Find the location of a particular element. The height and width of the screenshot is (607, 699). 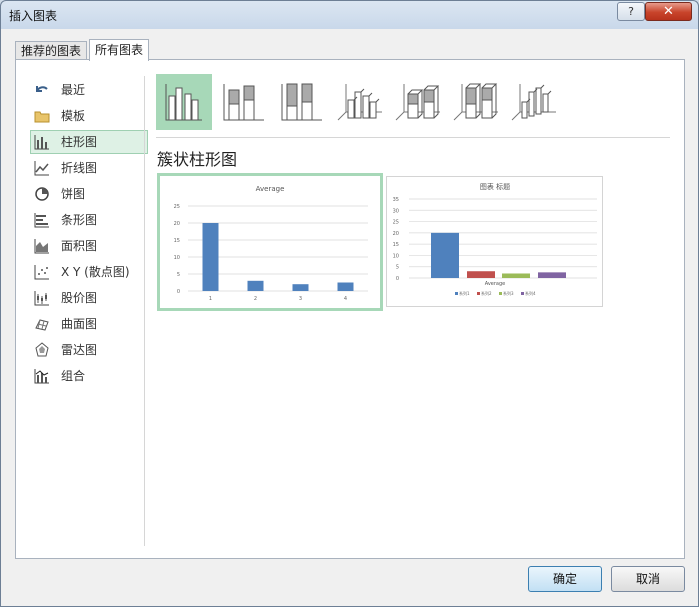

ok-button: 确定 is located at coordinates (565, 579).